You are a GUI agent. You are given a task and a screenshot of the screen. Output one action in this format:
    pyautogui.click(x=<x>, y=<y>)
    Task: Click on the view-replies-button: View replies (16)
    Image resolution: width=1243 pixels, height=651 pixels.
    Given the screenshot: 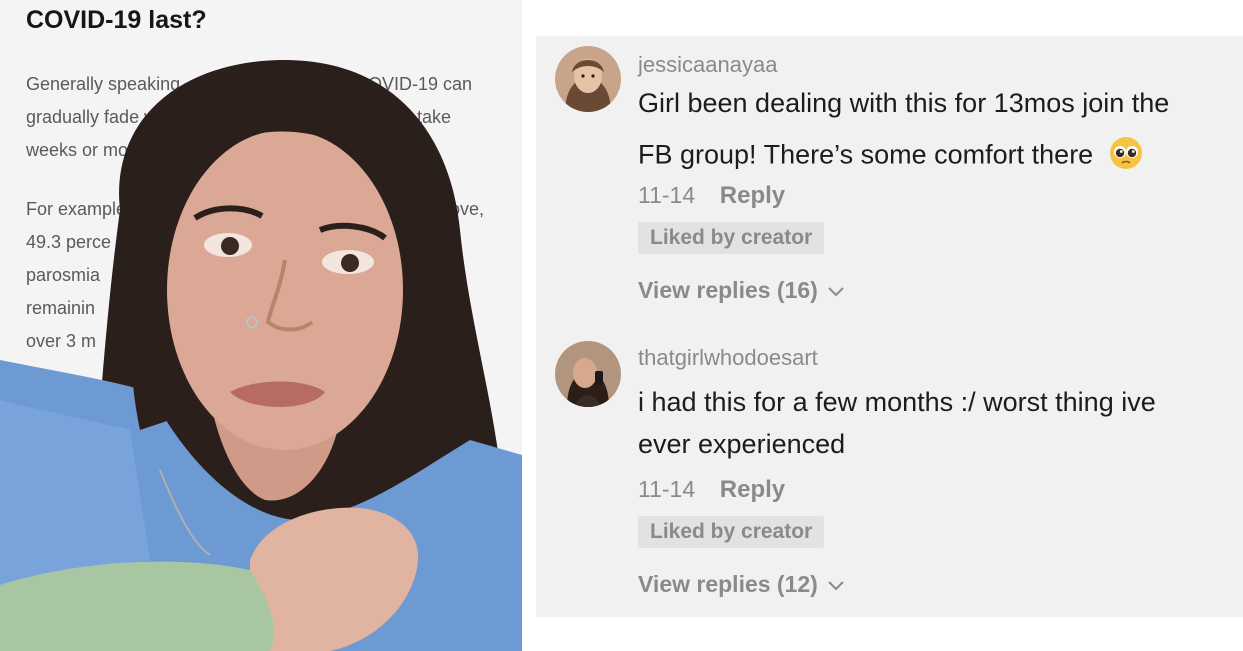 What is the action you would take?
    pyautogui.click(x=742, y=290)
    